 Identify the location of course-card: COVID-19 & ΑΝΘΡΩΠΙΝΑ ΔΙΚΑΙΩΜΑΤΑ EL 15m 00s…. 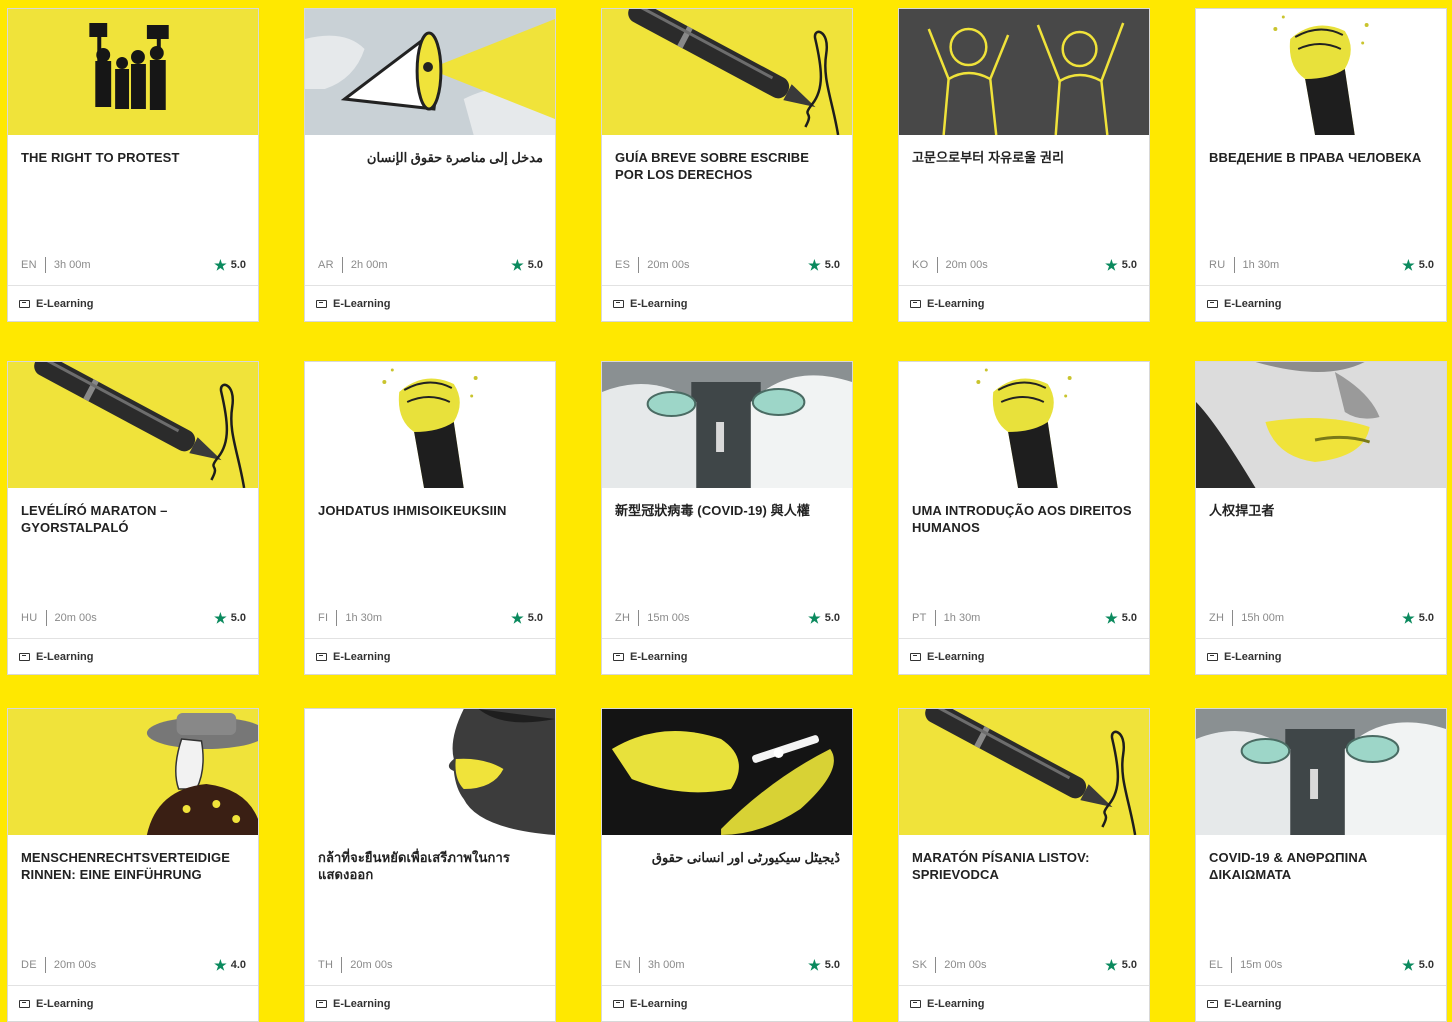
(1321, 865).